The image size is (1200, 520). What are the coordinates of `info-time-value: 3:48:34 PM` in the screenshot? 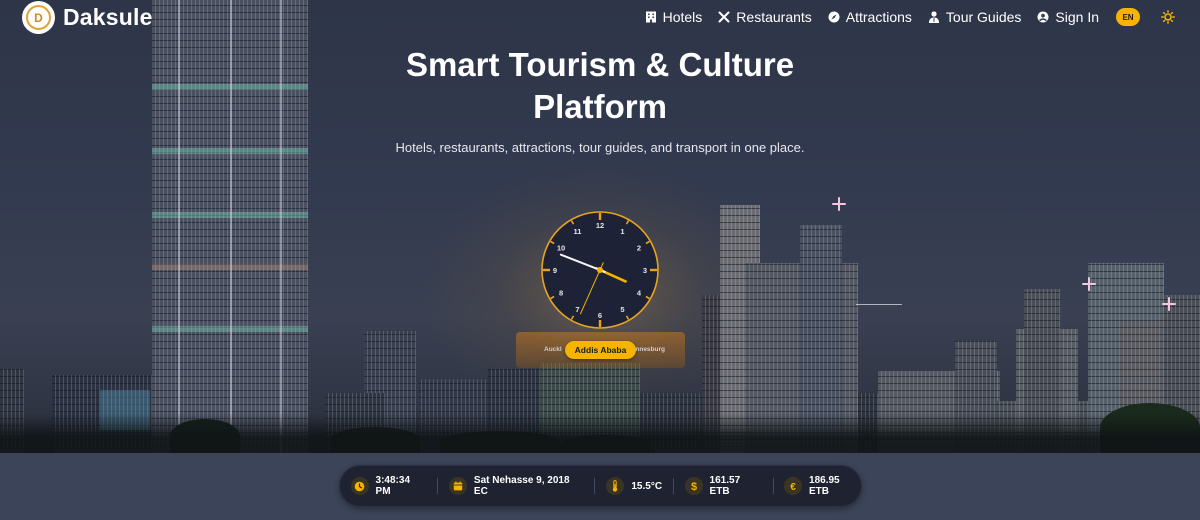 It's located at (392, 486).